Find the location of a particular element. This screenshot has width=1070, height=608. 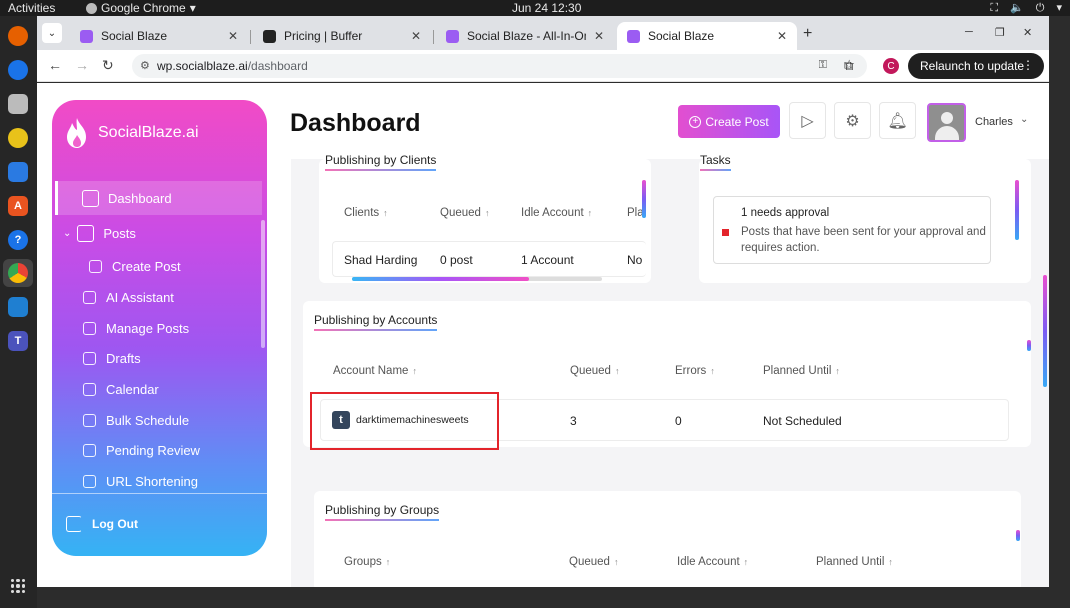

minimize-button: ─ is located at coordinates (969, 32).